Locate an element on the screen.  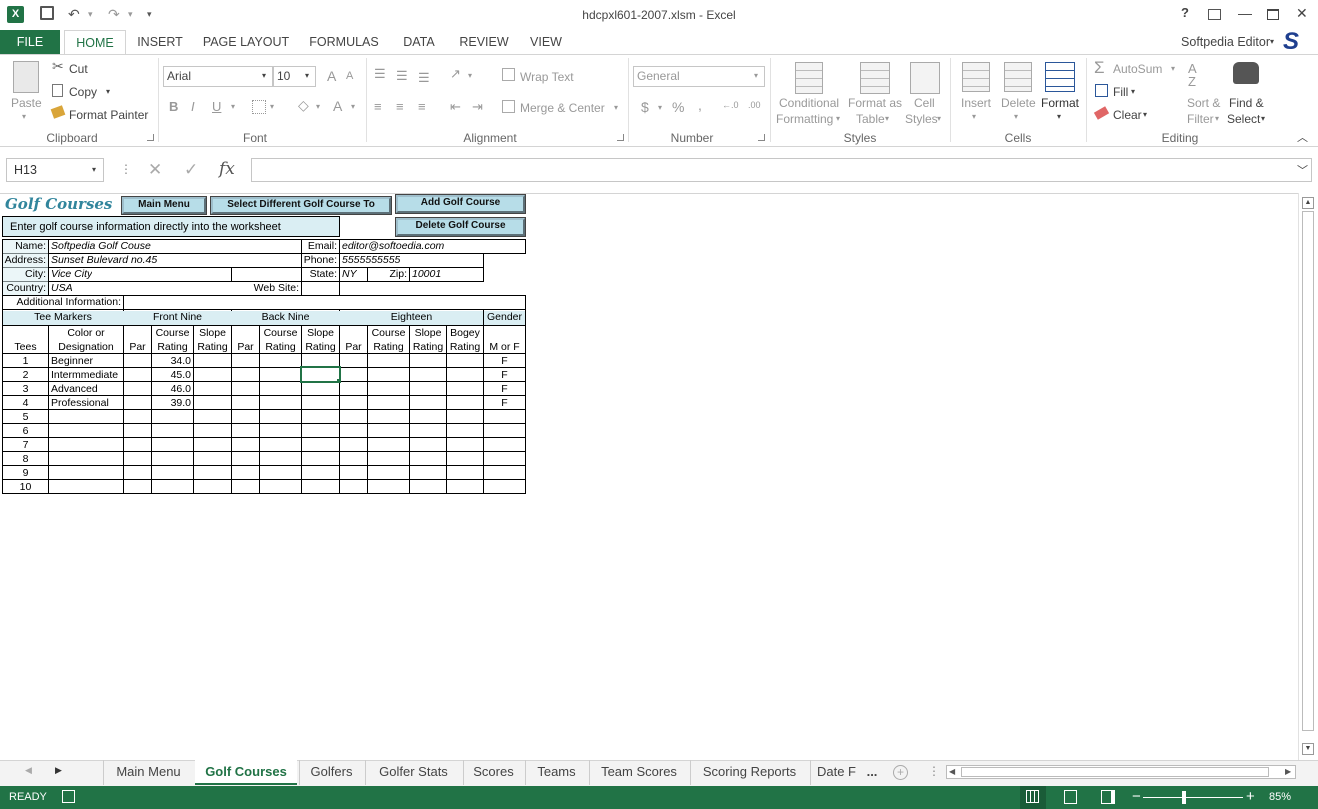
select-course-button: Select Different Golf Course To is located at coordinates (301, 205).